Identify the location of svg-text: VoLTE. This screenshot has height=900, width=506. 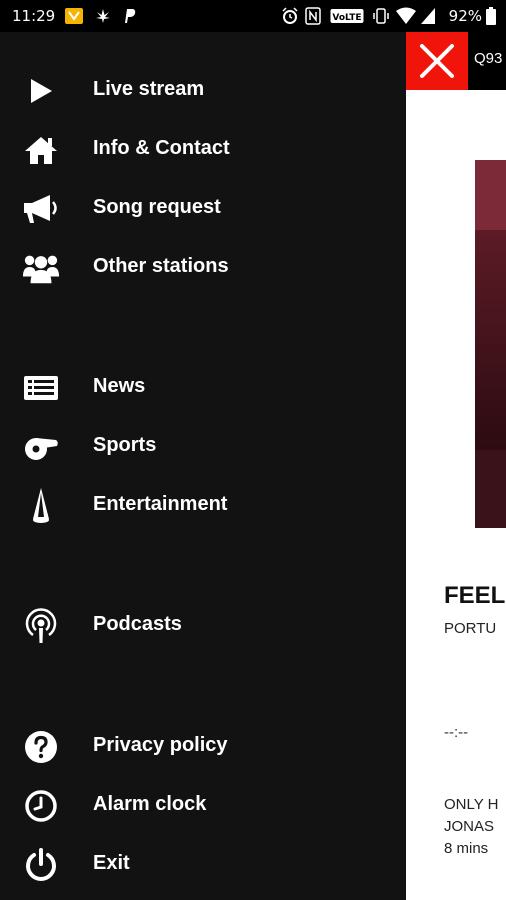
(346, 18).